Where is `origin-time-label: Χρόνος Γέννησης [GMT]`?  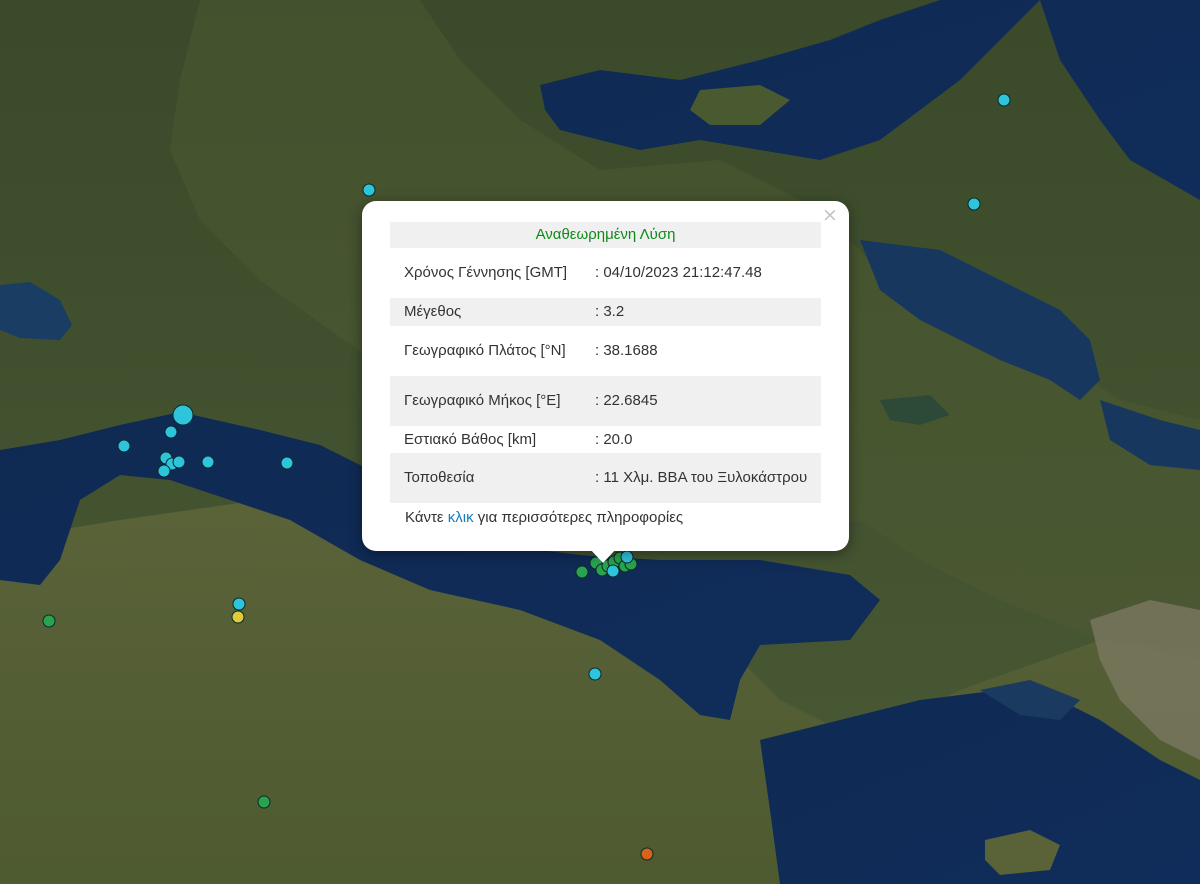 origin-time-label: Χρόνος Γέννησης [GMT] is located at coordinates (486, 272).